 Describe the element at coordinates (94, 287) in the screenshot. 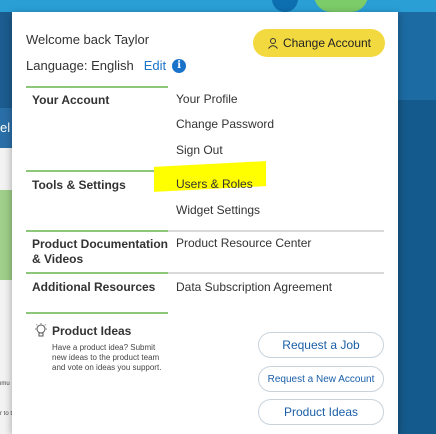

I see `section-title-additional-resources: Additional Resources` at that location.